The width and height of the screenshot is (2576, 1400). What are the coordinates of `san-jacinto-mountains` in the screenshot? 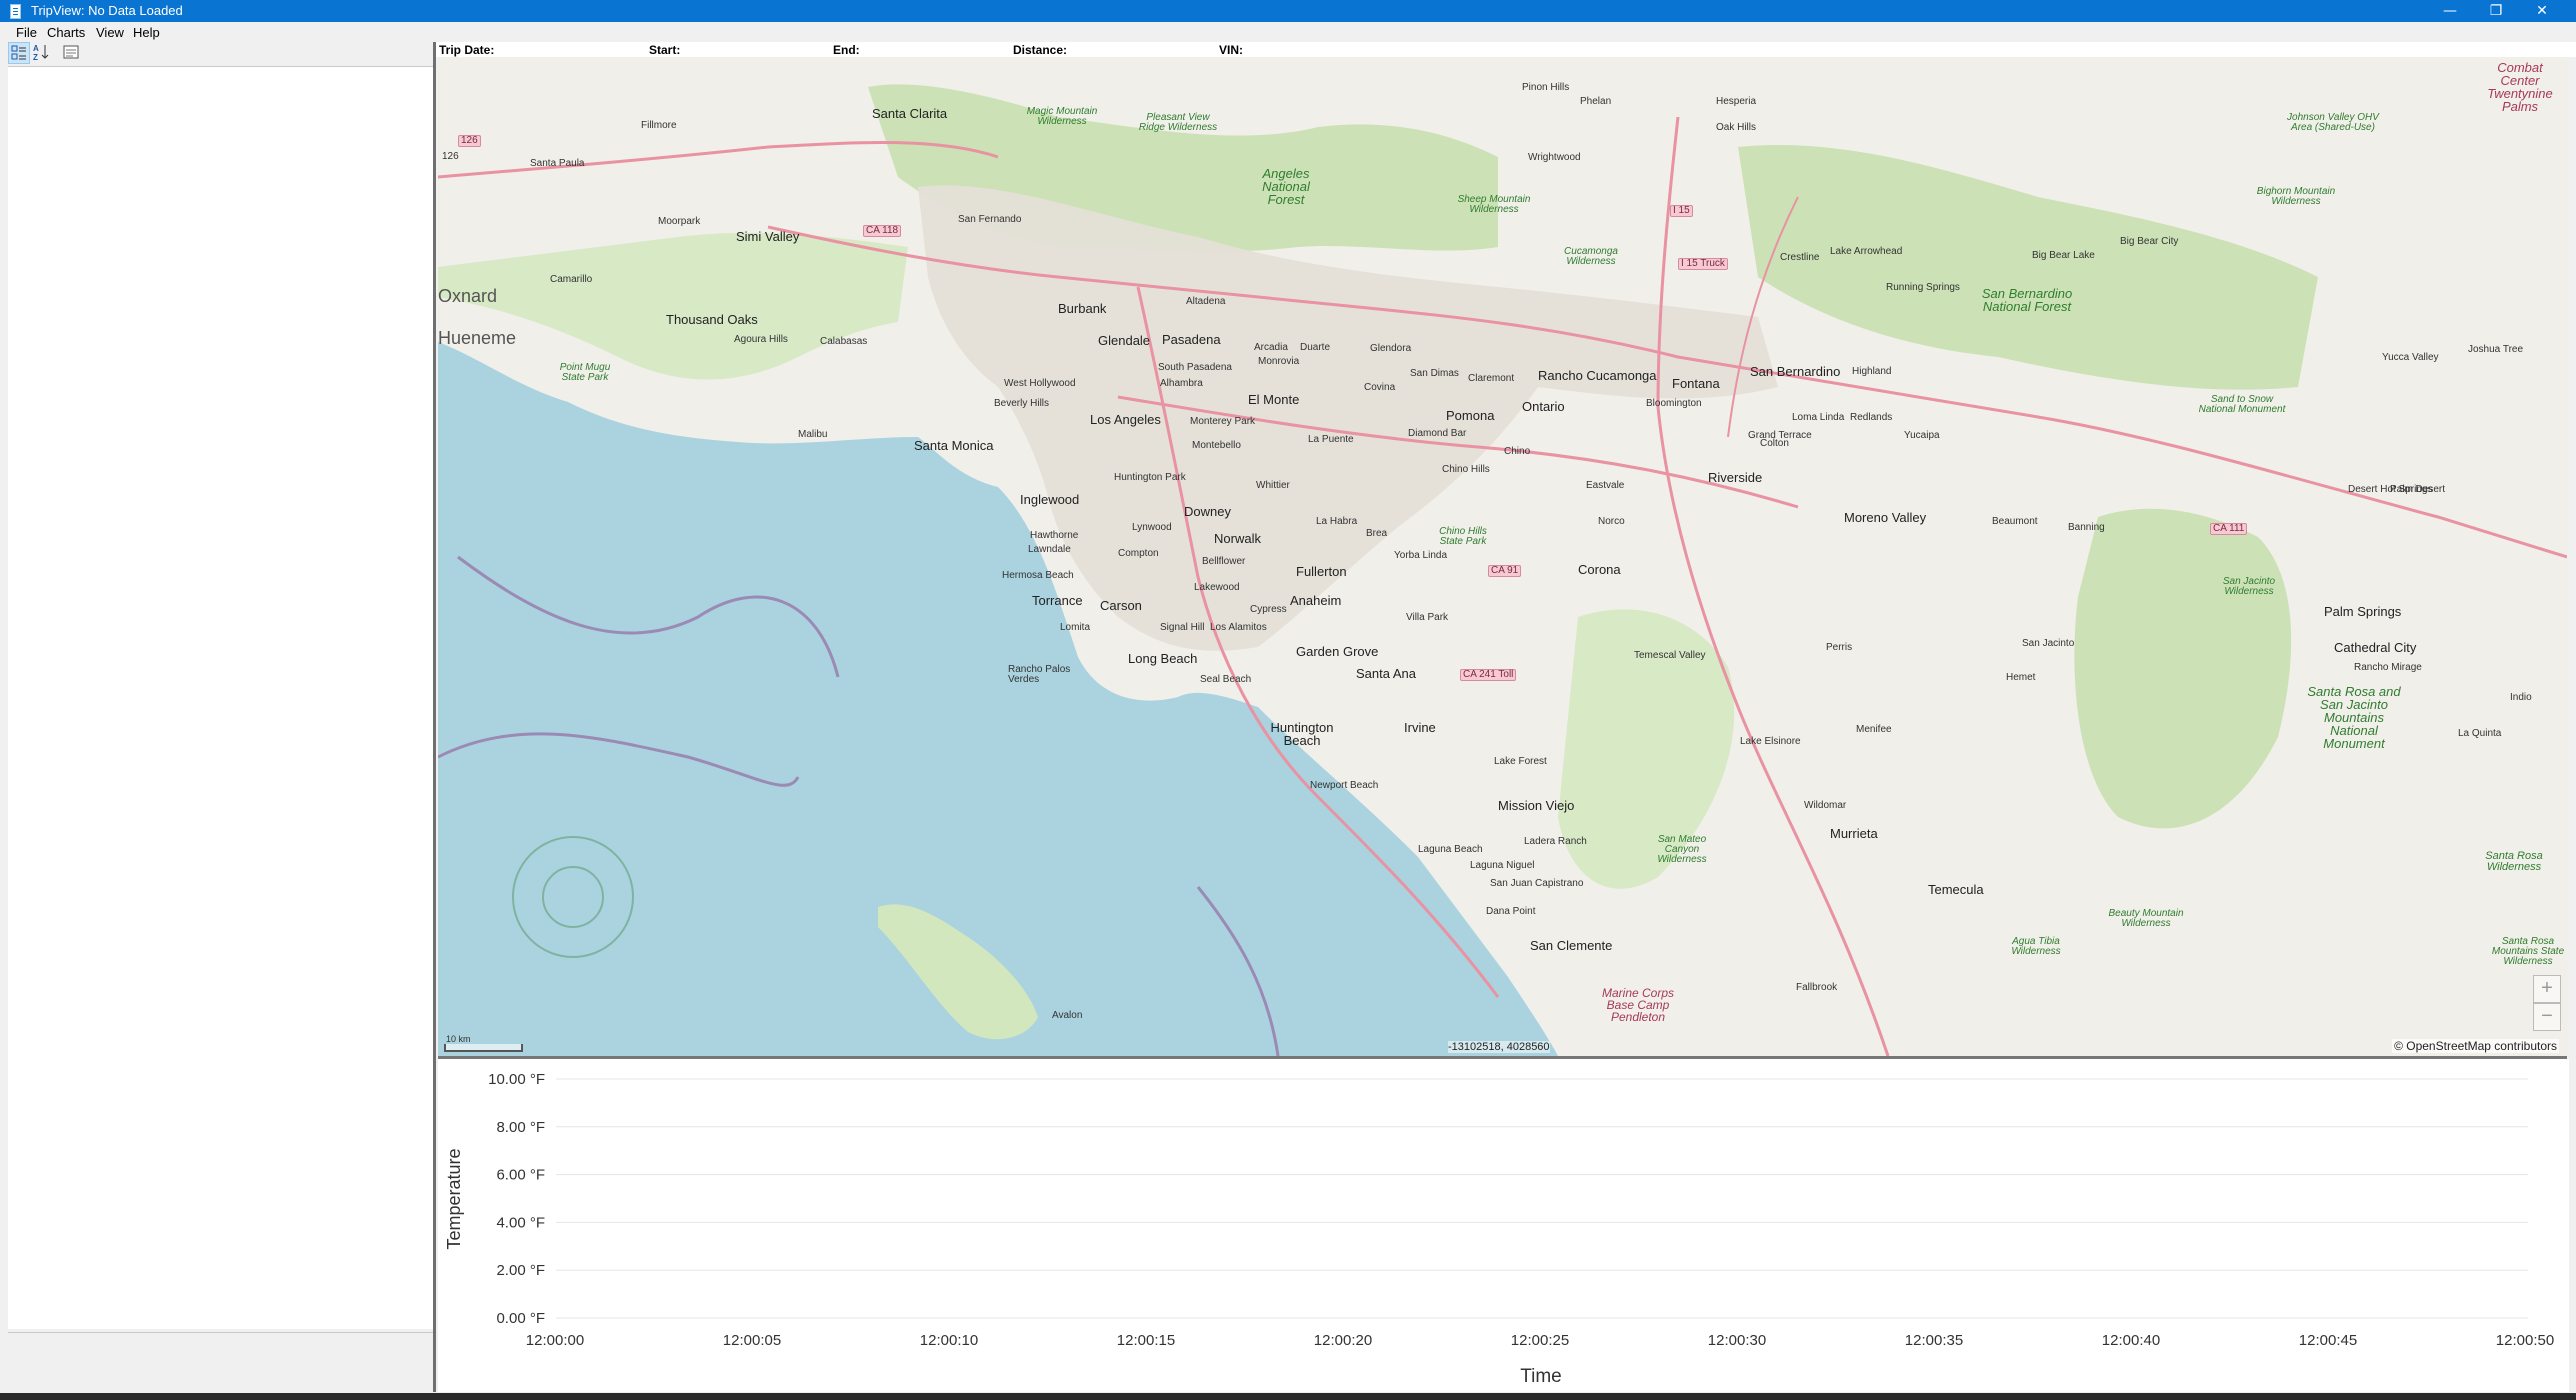 It's located at (2183, 668).